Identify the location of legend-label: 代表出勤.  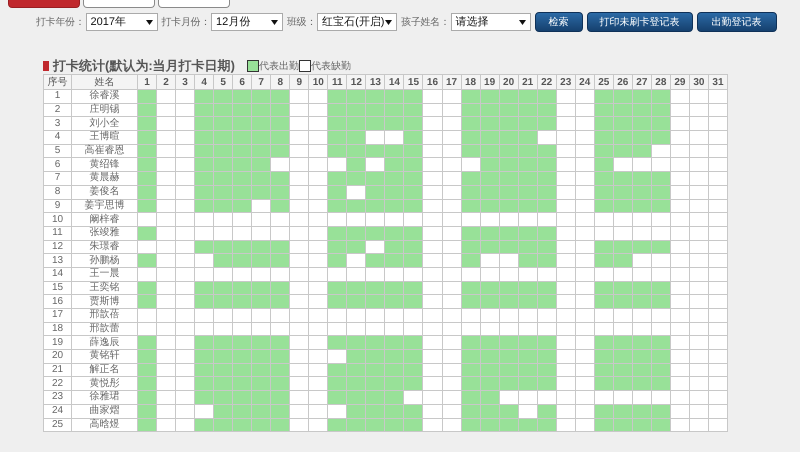
(279, 67).